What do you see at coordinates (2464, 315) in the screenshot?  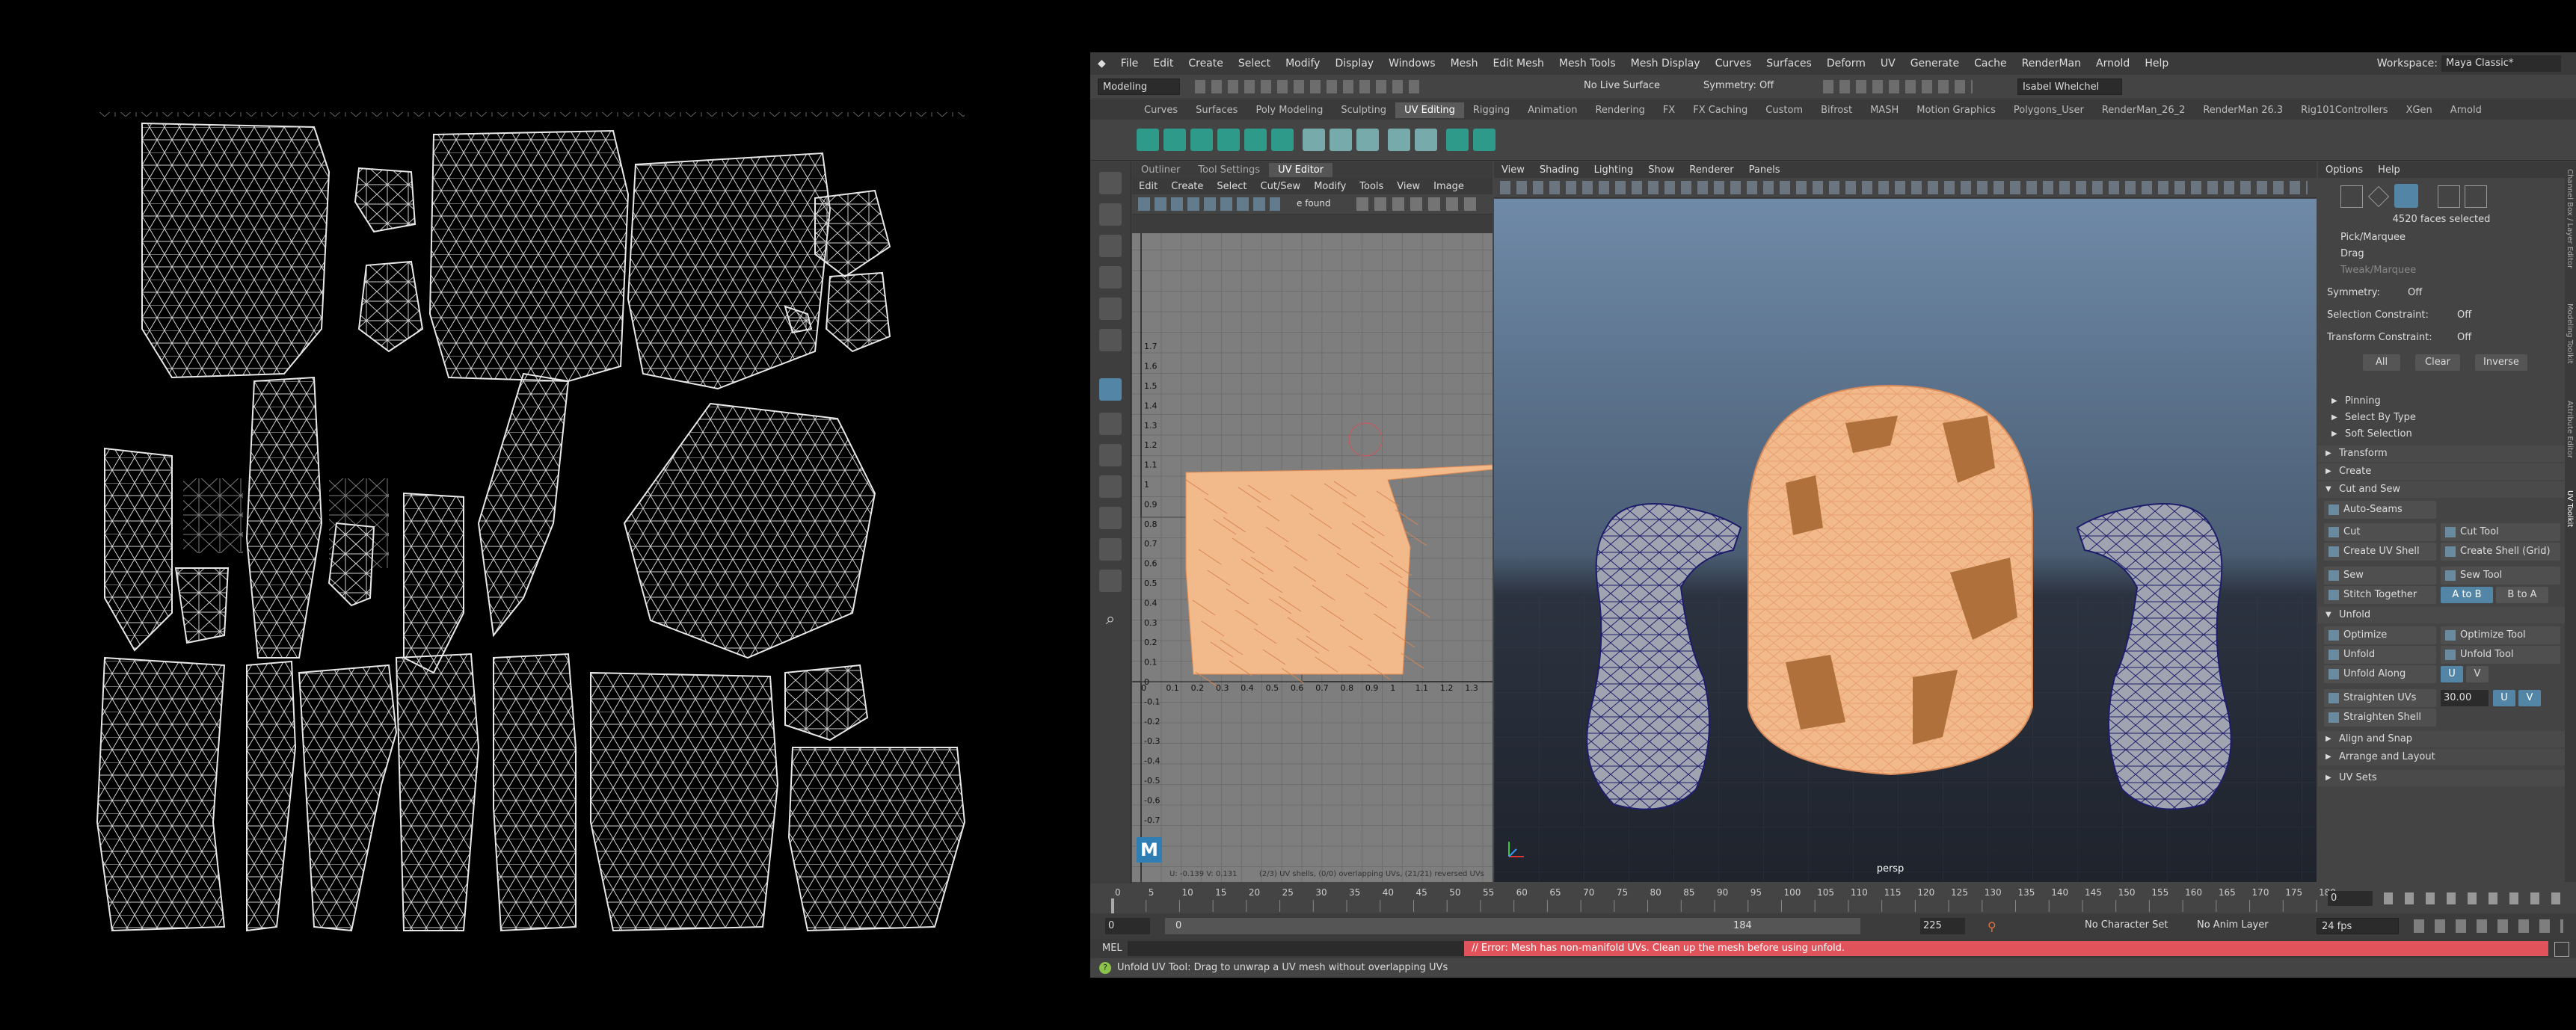 I see `selection-constraint-value: Off` at bounding box center [2464, 315].